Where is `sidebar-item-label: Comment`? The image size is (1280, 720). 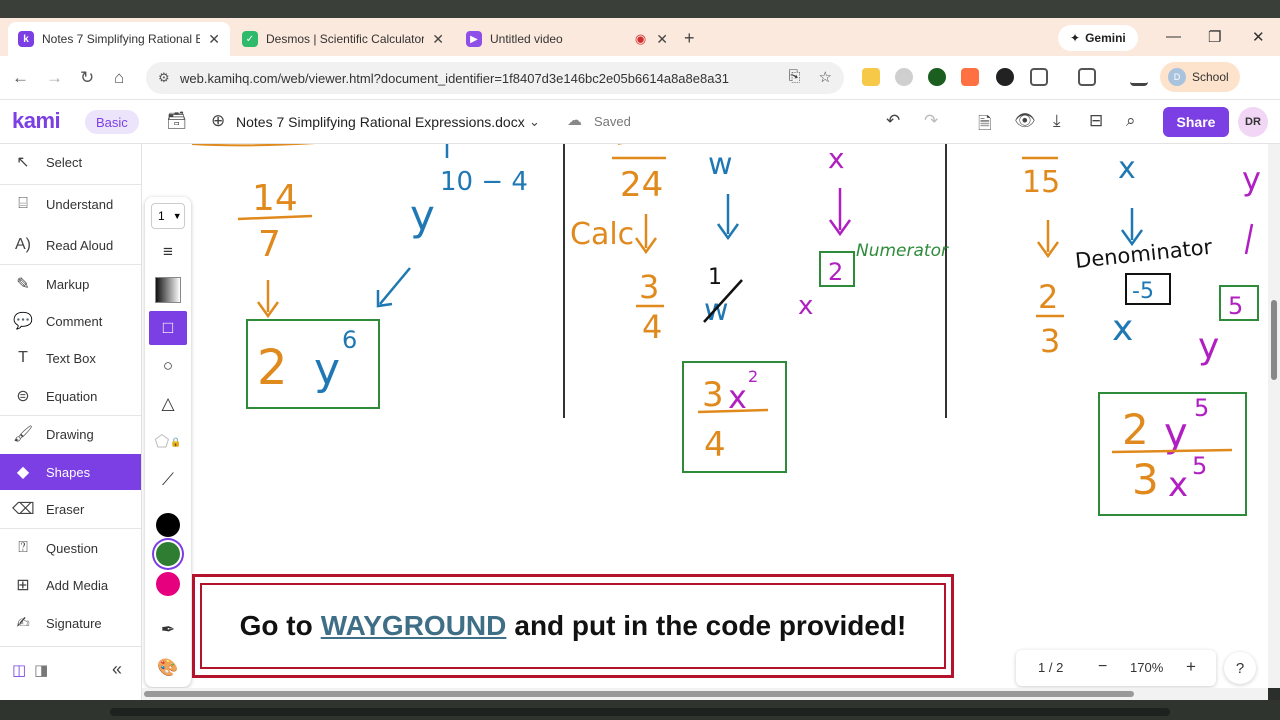
sidebar-item-label: Comment is located at coordinates (74, 321).